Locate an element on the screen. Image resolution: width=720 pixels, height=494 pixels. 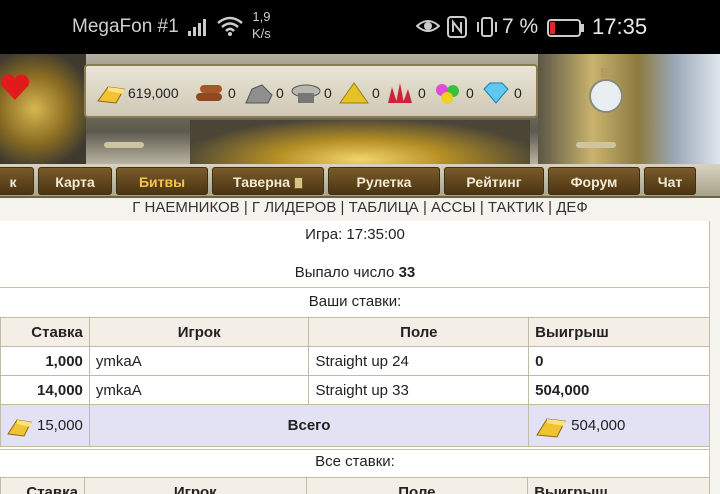
eye-icon is located at coordinates (428, 28).